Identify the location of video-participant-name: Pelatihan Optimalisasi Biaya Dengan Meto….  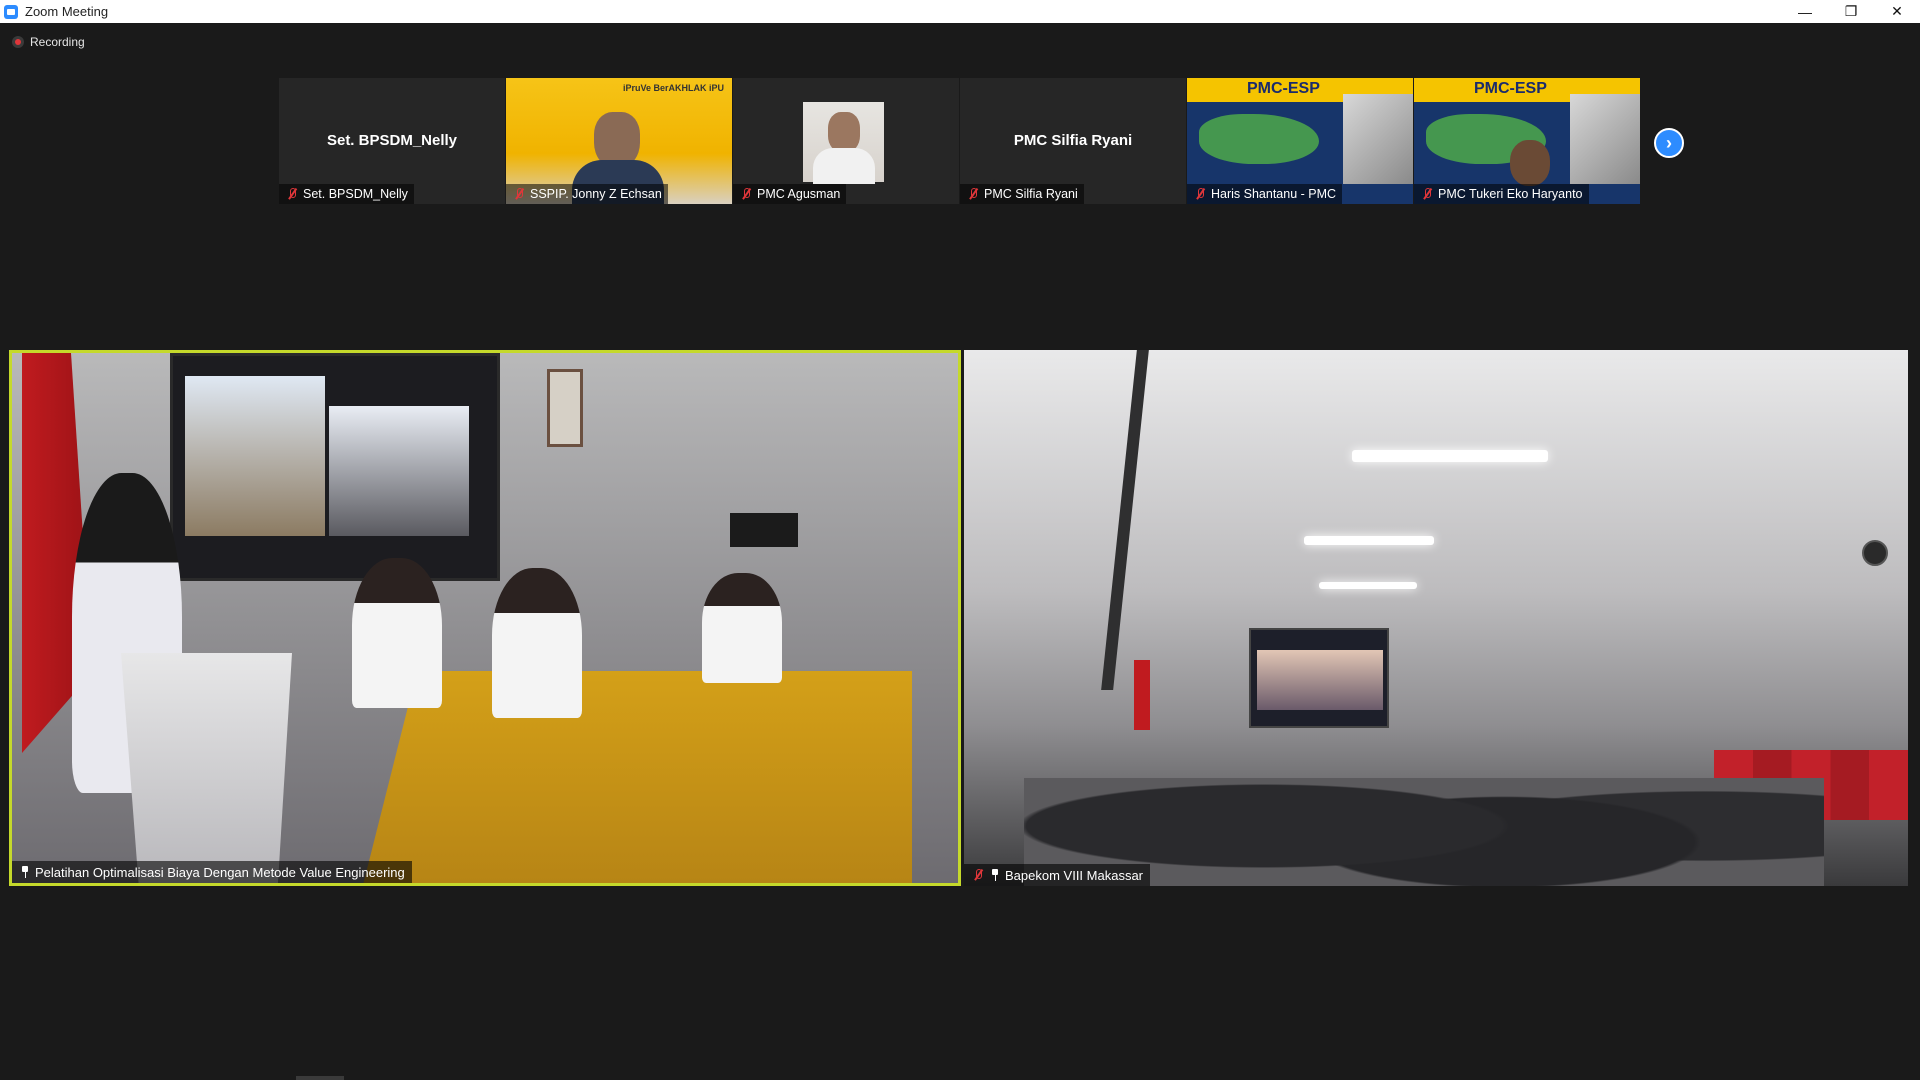
(220, 872).